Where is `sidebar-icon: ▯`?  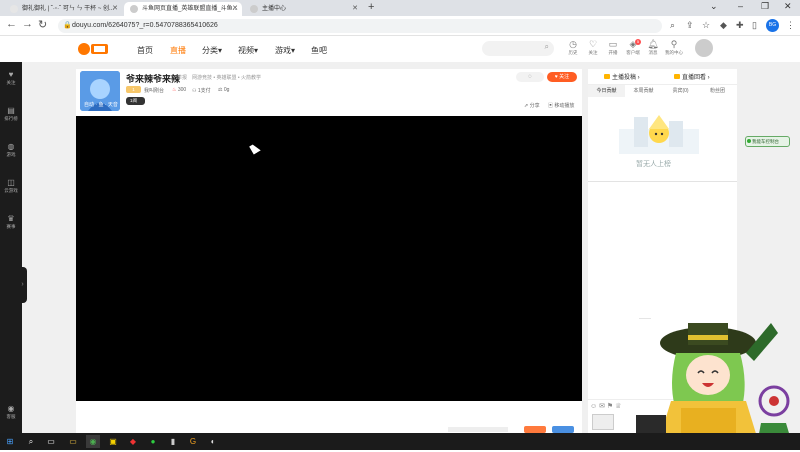 sidebar-icon: ▯ is located at coordinates (754, 25).